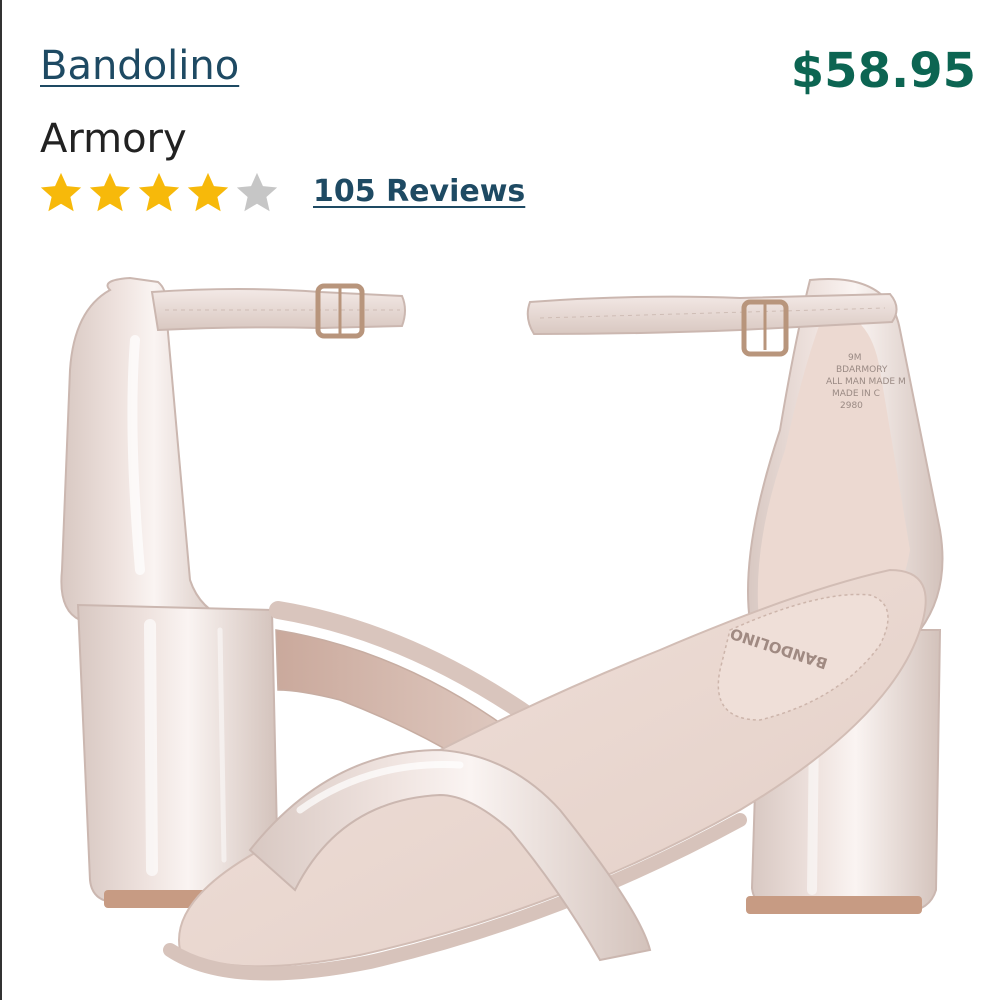 The width and height of the screenshot is (1000, 1000). What do you see at coordinates (883, 71) in the screenshot?
I see `product-price: $58.95` at bounding box center [883, 71].